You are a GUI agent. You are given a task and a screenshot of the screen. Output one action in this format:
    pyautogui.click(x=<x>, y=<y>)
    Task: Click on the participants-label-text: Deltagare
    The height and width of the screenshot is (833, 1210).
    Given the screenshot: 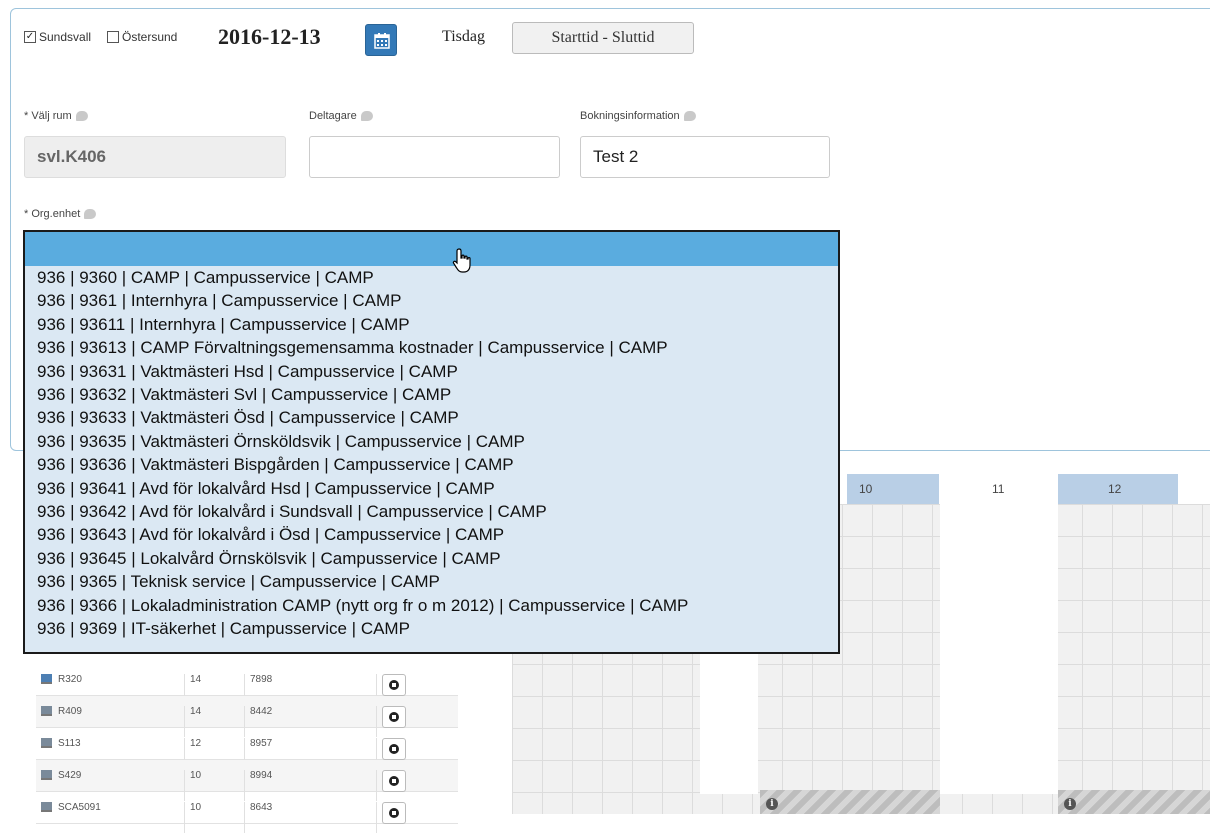 What is the action you would take?
    pyautogui.click(x=333, y=116)
    